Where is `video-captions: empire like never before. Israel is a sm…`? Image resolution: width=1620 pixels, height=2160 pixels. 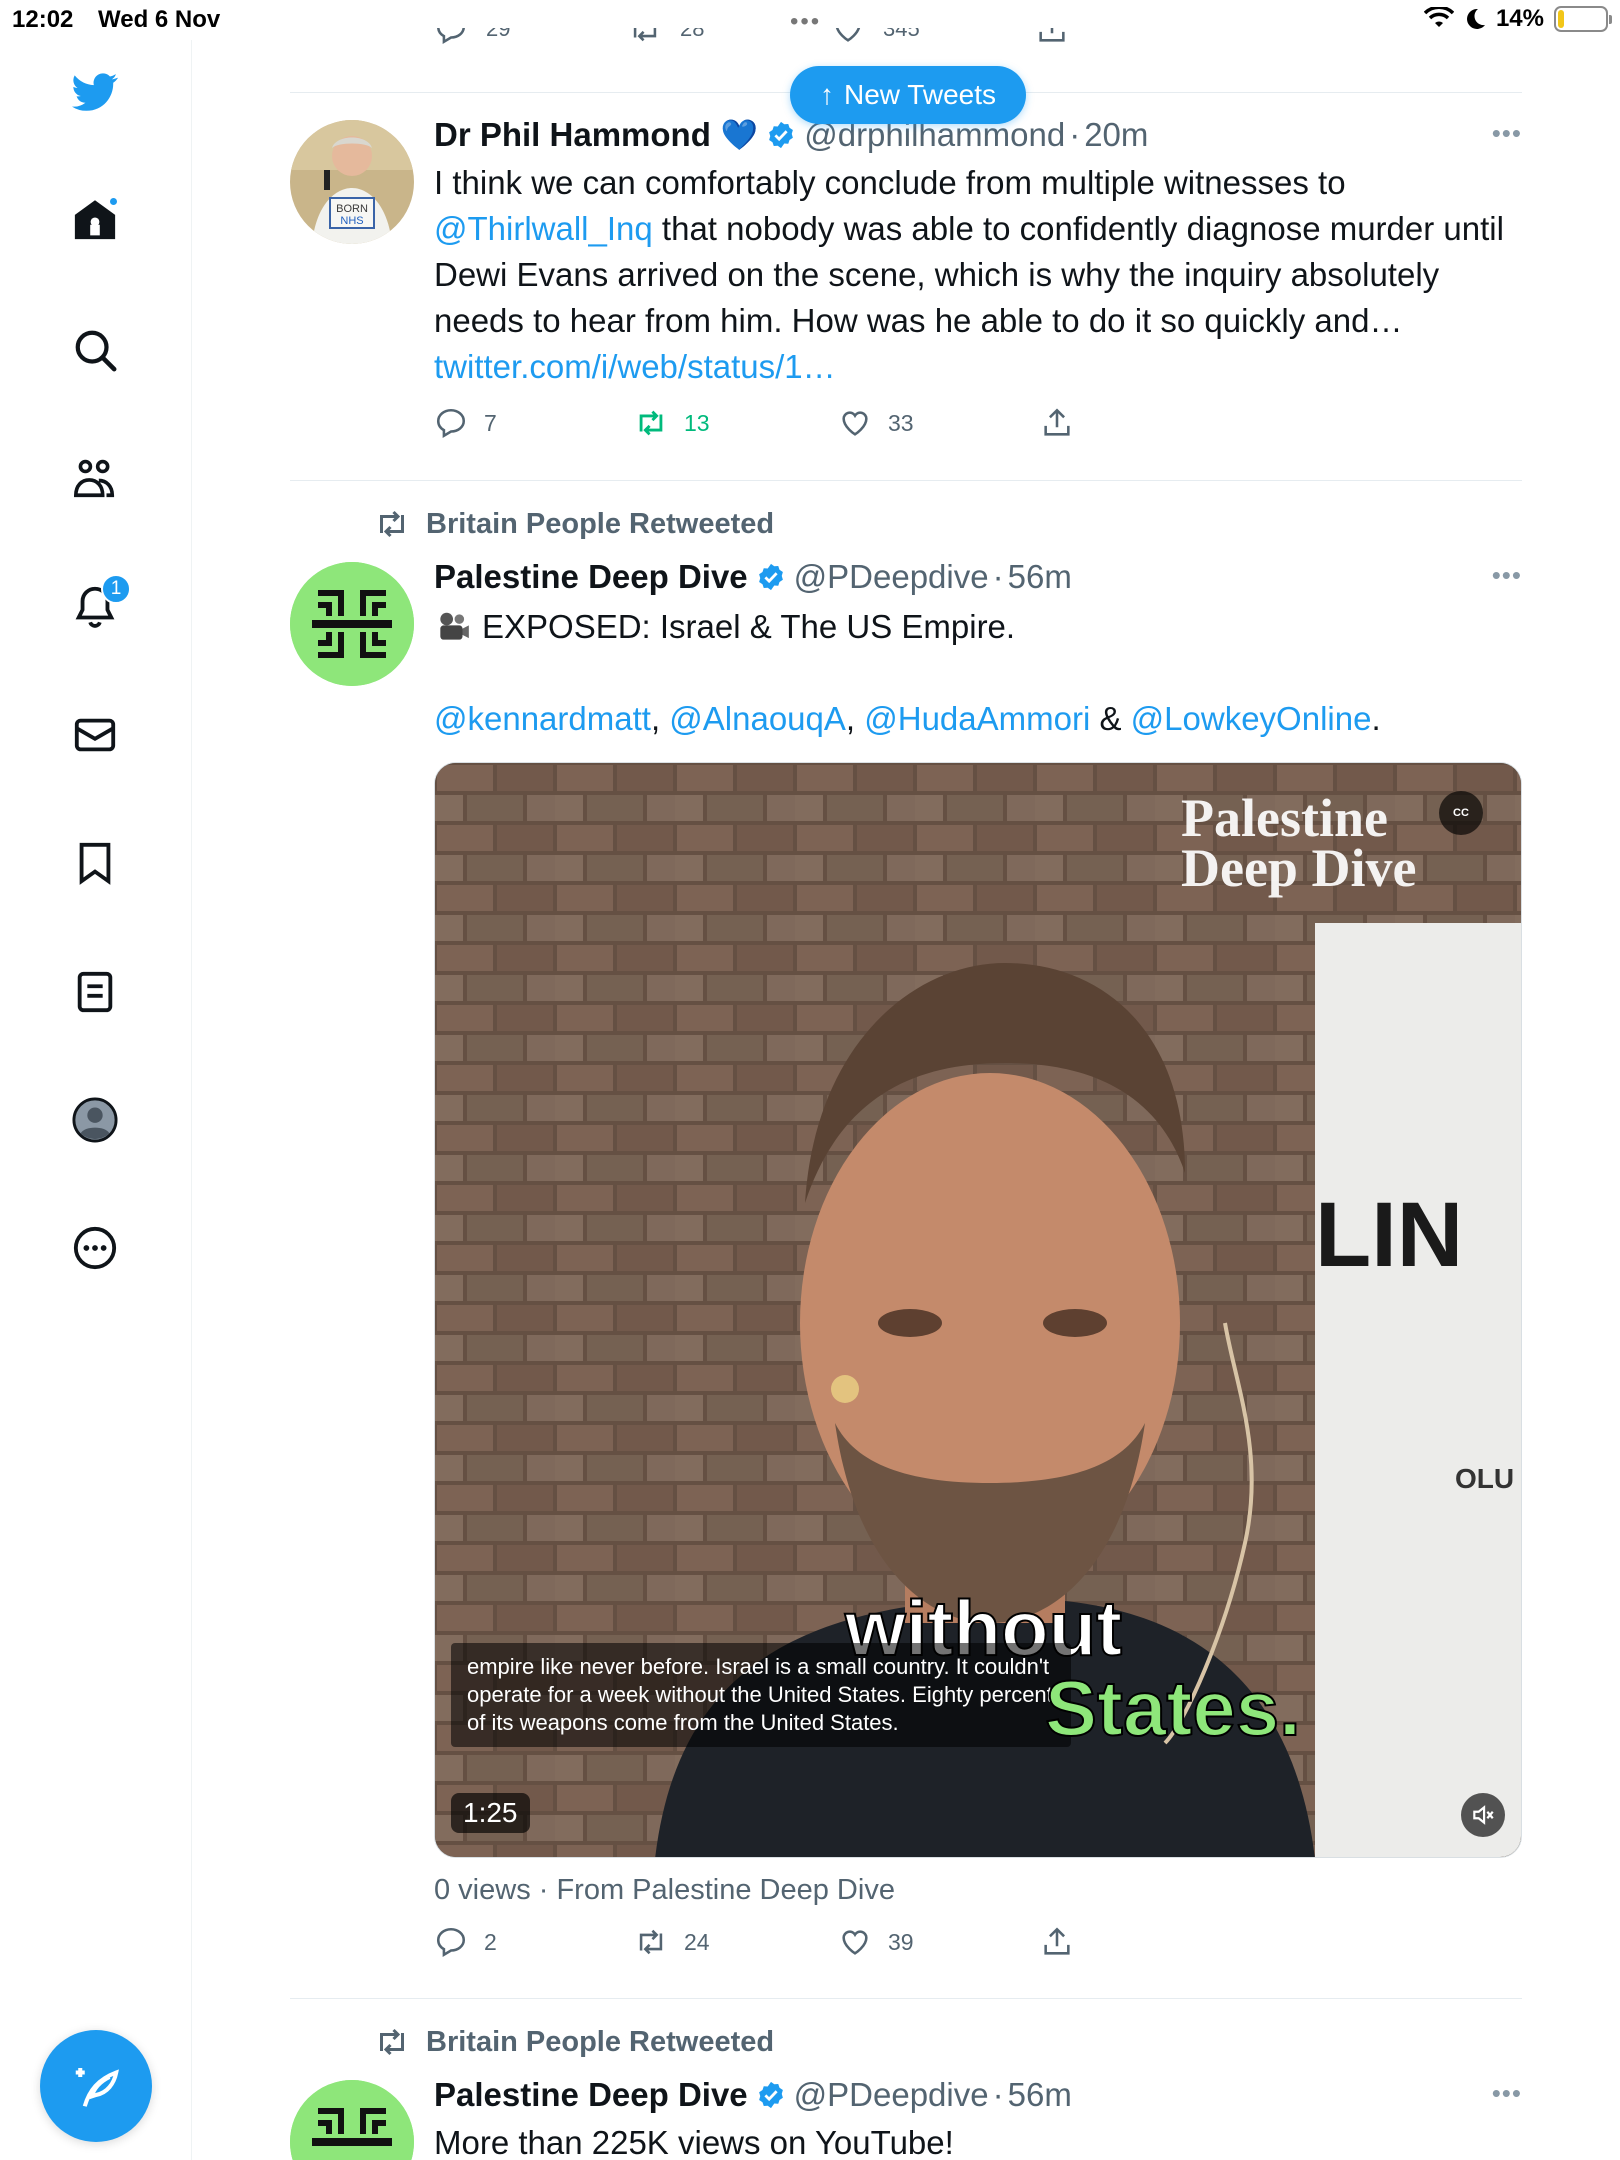
video-captions: empire like never before. Israel is a sm… is located at coordinates (761, 1695).